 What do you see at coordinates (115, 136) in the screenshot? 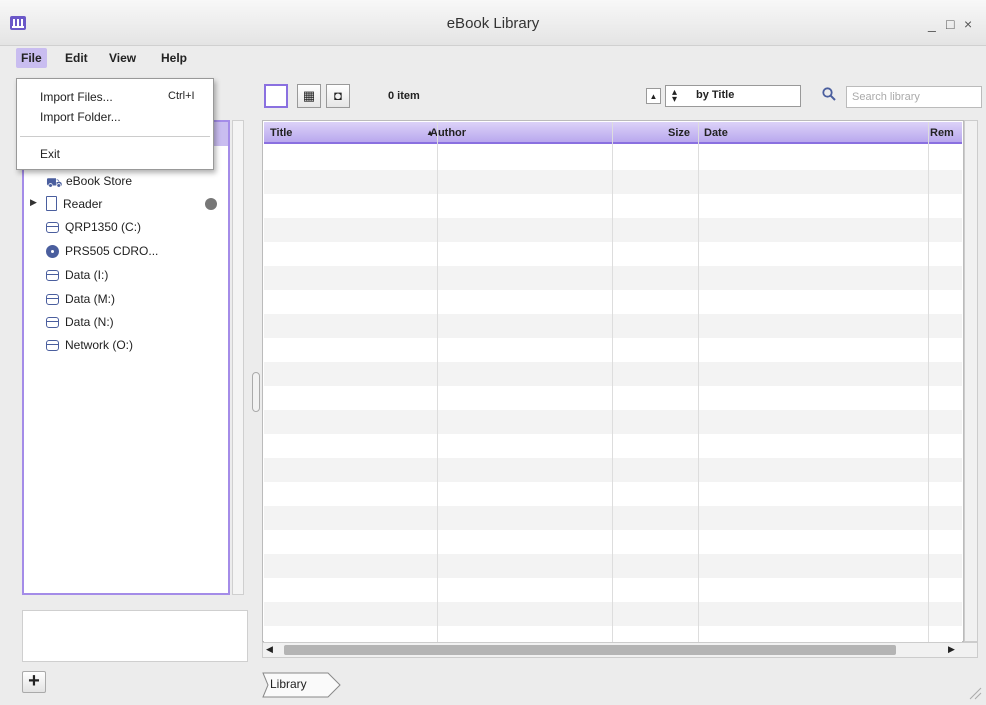
I see `menu-separator` at bounding box center [115, 136].